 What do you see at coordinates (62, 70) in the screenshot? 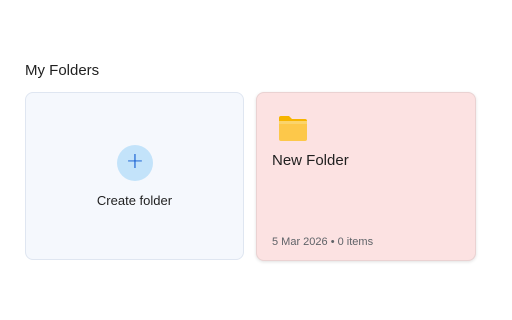
I see `section-title: My Folders` at bounding box center [62, 70].